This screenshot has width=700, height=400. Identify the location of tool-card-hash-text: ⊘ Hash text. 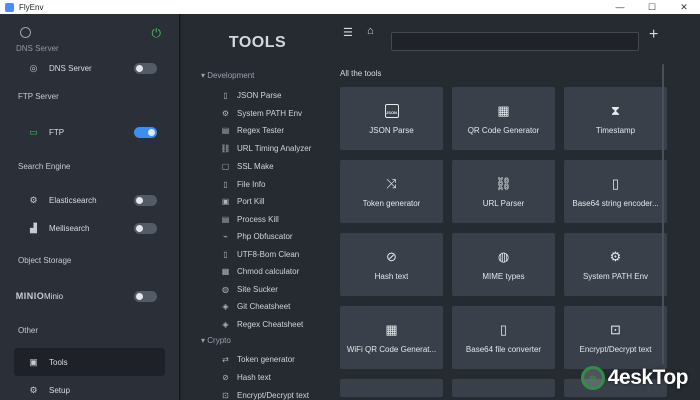
(391, 264).